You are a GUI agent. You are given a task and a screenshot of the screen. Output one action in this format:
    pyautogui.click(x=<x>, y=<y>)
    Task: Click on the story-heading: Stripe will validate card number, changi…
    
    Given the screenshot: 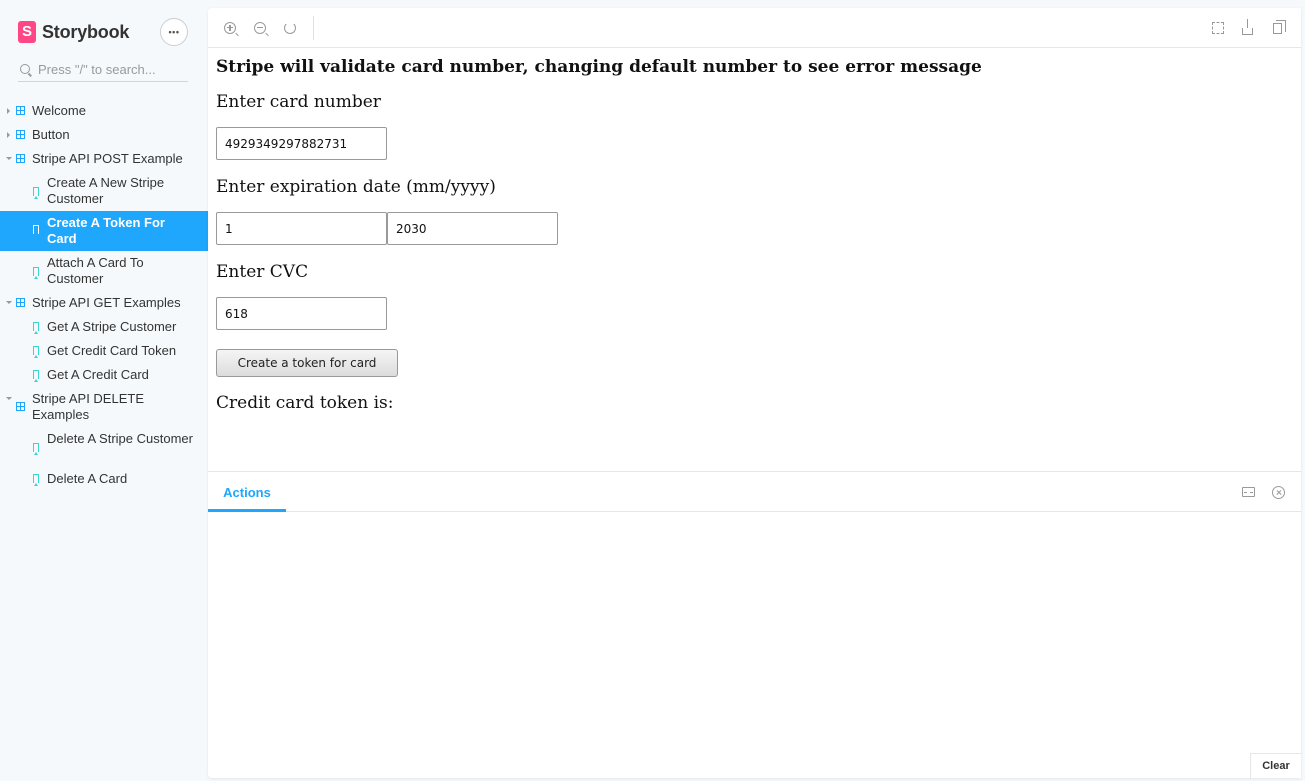 What is the action you would take?
    pyautogui.click(x=599, y=67)
    